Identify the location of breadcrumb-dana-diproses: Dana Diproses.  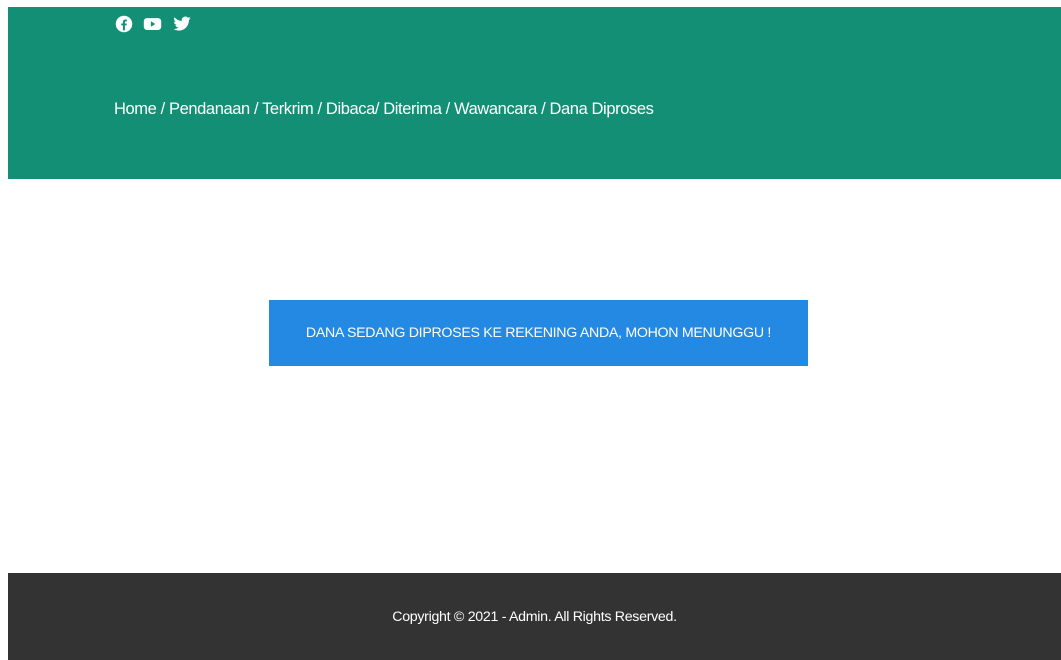
(601, 109).